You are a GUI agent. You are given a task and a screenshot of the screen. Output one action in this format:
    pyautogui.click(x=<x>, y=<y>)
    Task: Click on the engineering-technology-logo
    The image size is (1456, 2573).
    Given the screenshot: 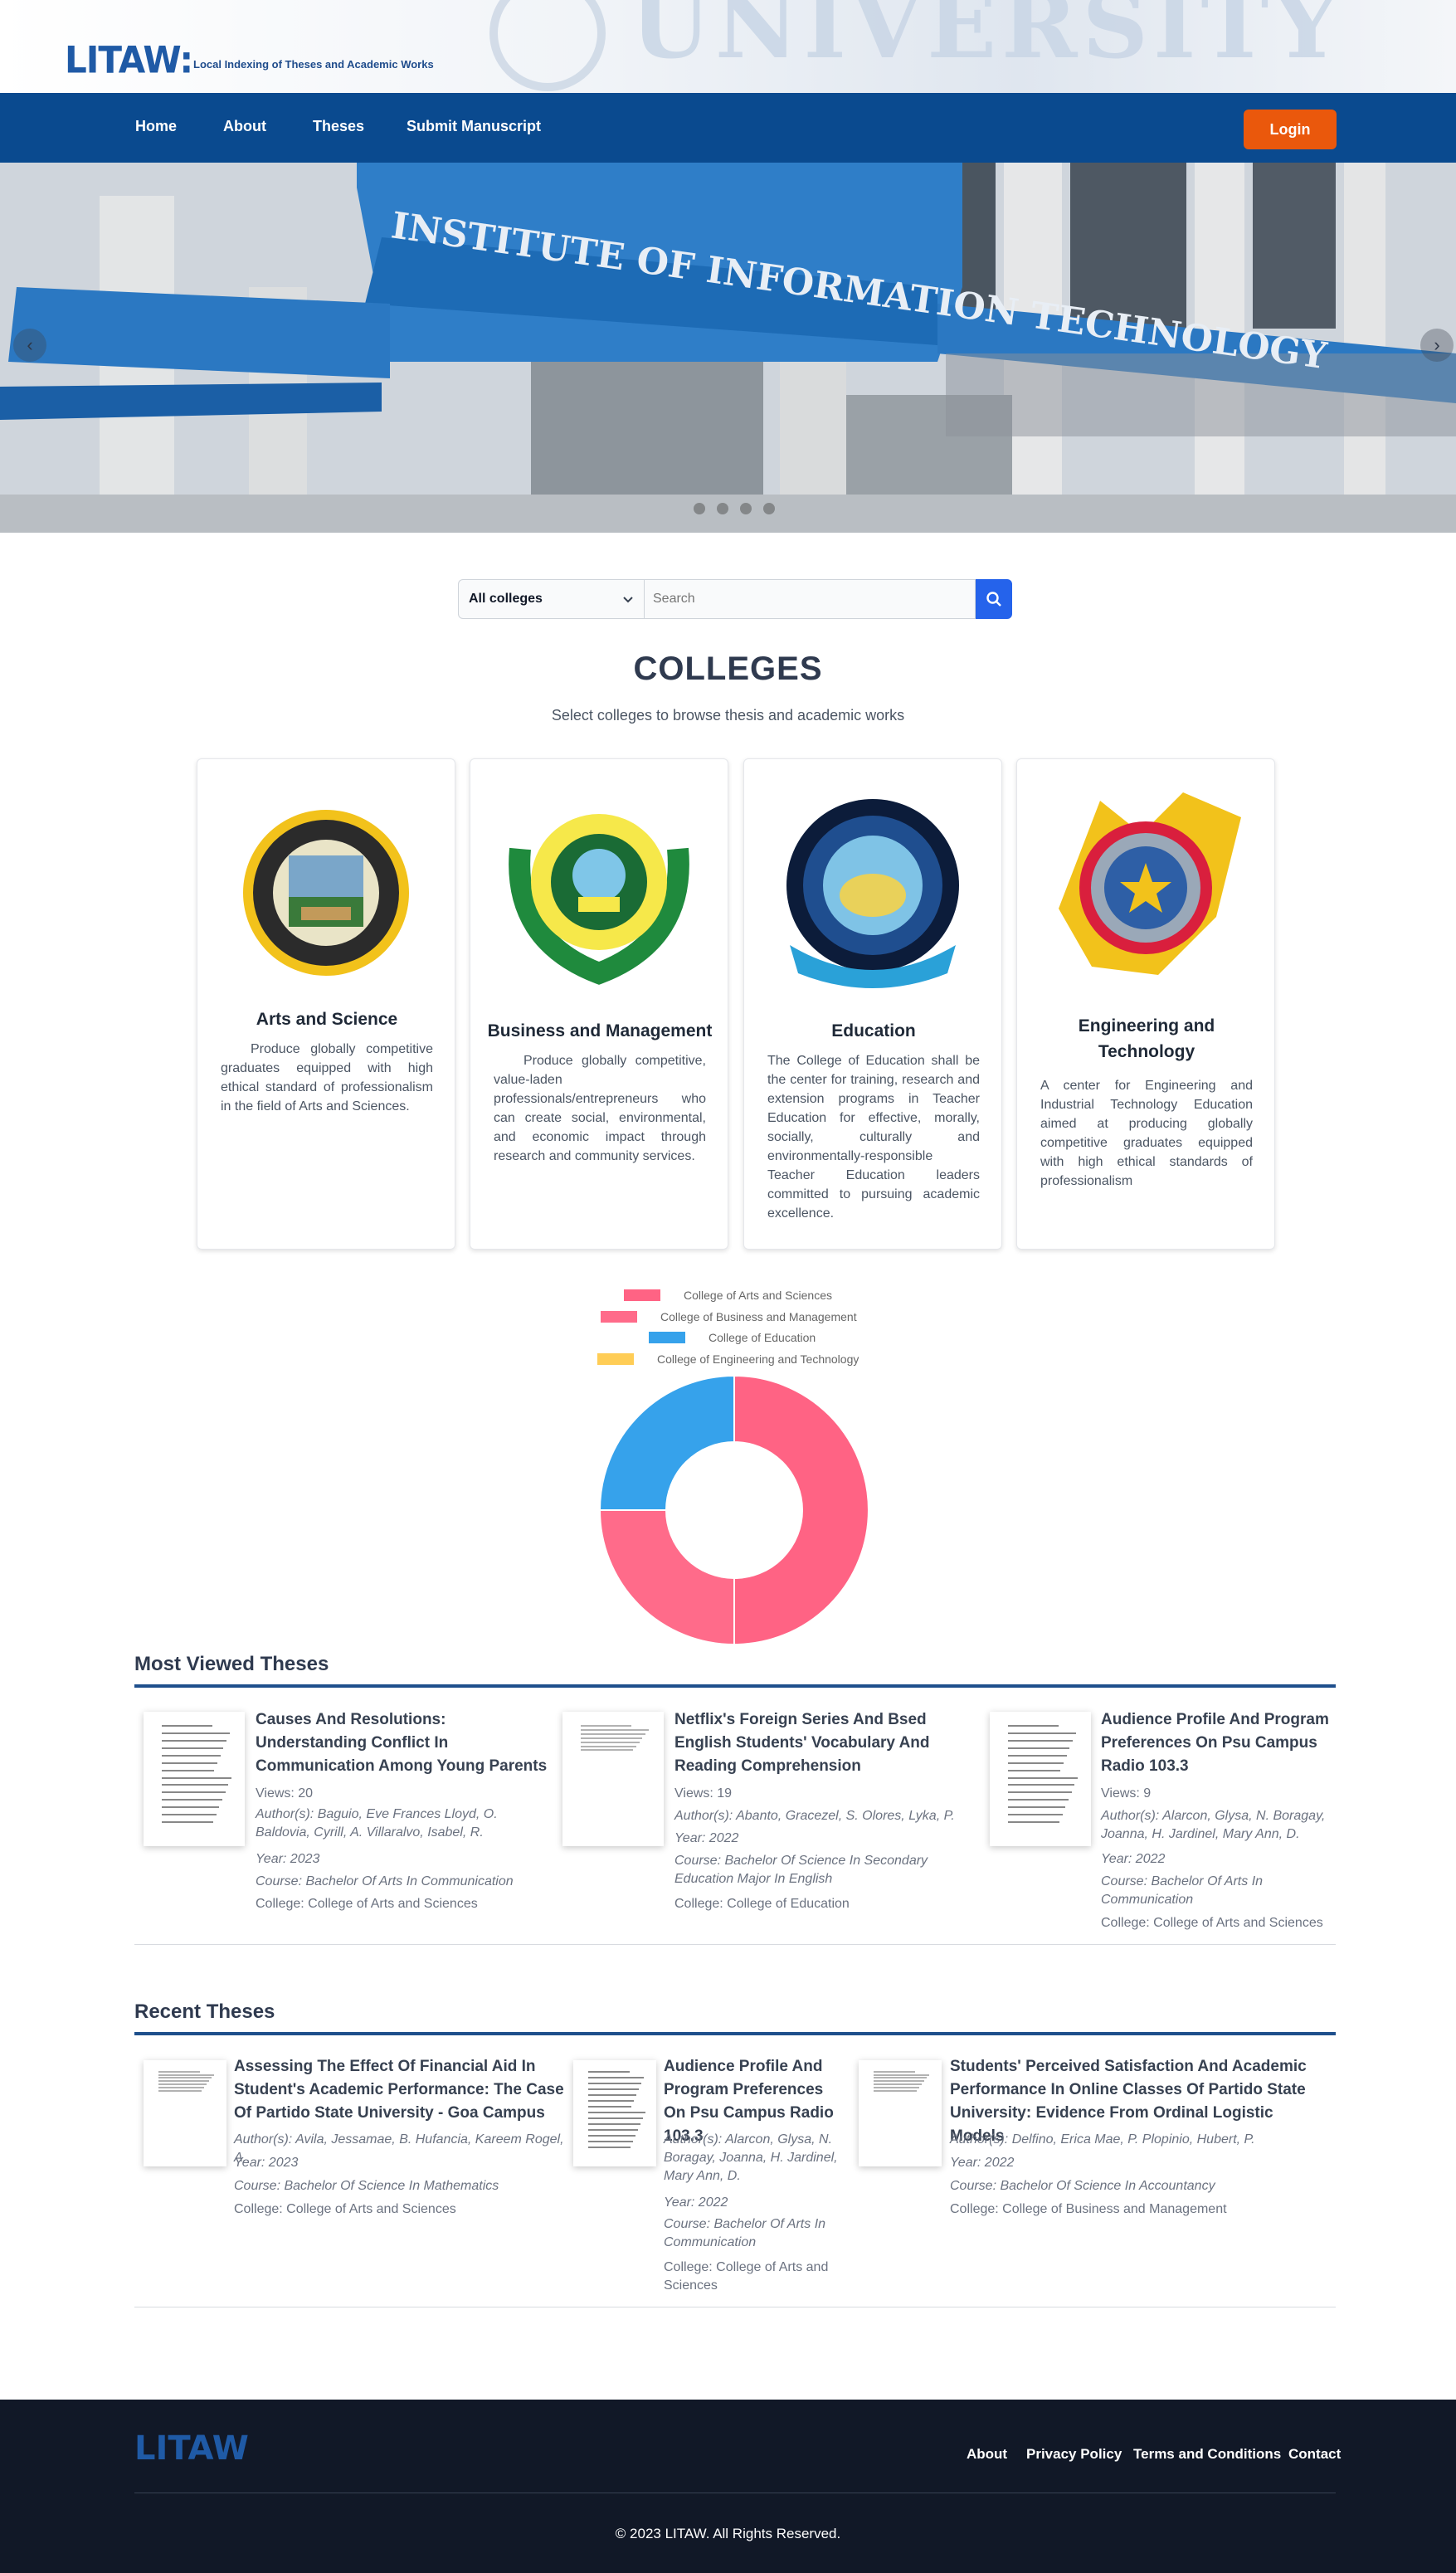 What is the action you would take?
    pyautogui.click(x=1150, y=883)
    